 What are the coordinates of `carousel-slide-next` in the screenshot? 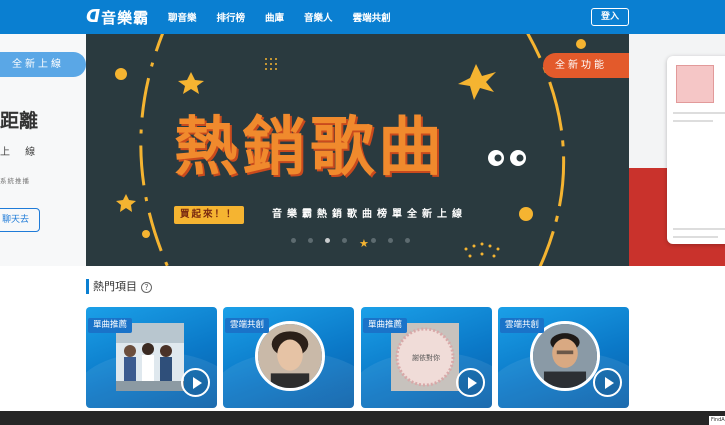 It's located at (677, 150).